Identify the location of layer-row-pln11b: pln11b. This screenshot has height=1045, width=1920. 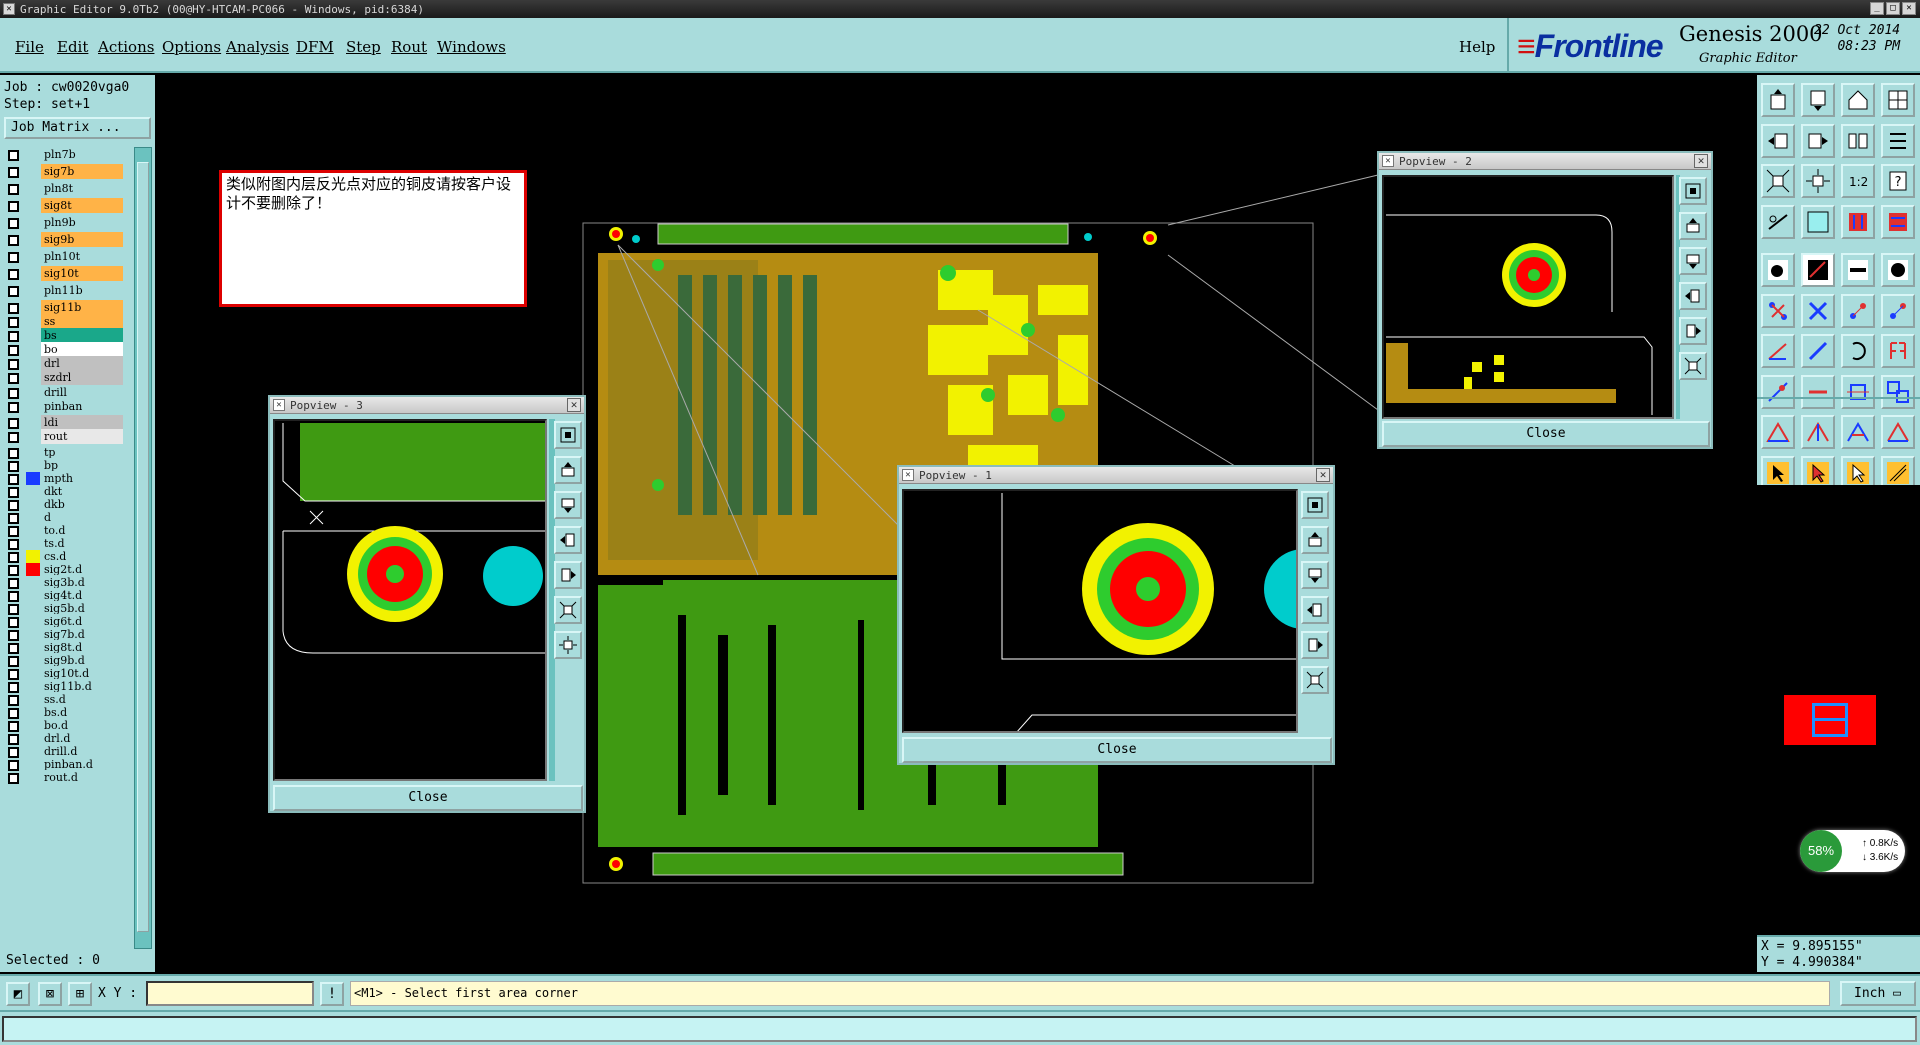
(64, 290).